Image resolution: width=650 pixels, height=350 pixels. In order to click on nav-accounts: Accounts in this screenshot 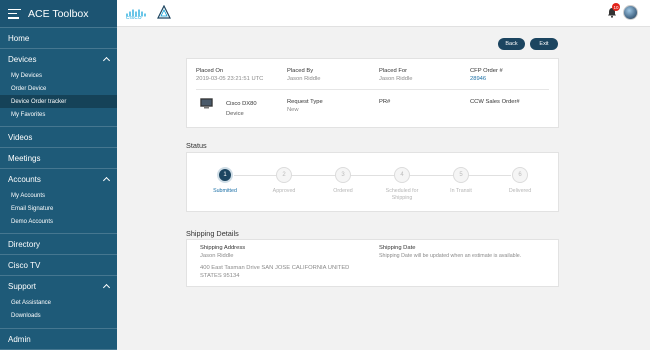, I will do `click(58, 179)`.